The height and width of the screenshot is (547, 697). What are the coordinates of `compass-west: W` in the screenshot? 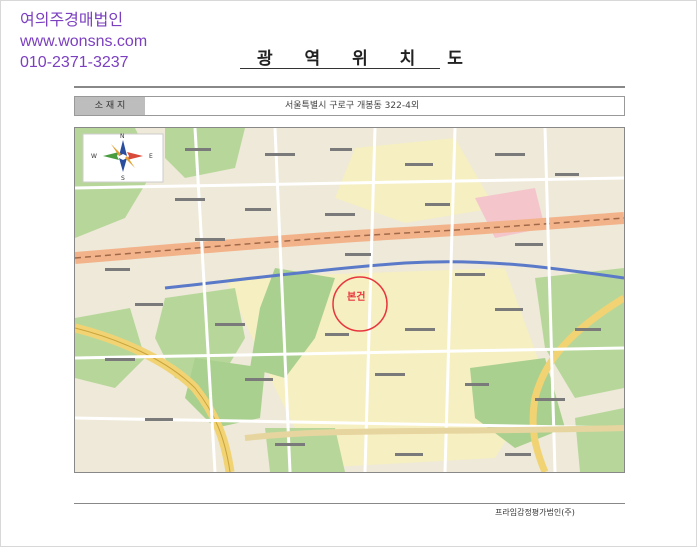 It's located at (94, 156).